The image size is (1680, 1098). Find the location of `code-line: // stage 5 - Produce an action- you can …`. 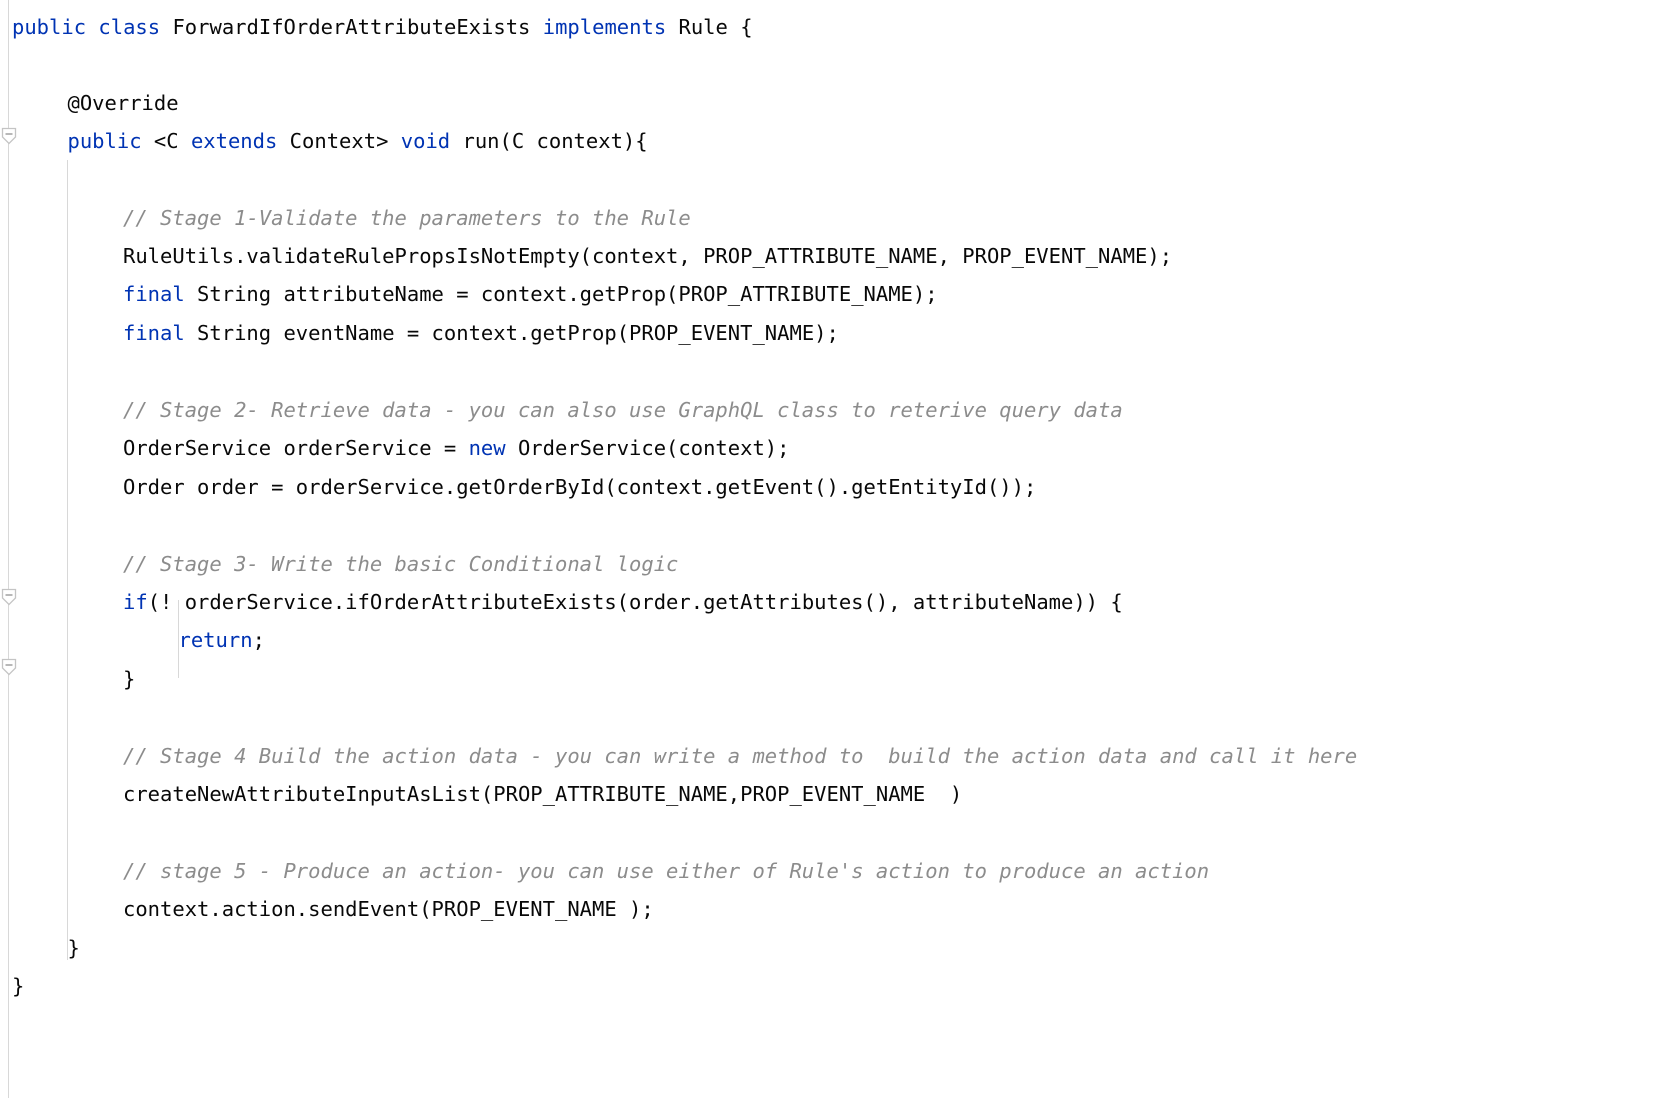

code-line: // stage 5 - Produce an action- you can … is located at coordinates (666, 871).